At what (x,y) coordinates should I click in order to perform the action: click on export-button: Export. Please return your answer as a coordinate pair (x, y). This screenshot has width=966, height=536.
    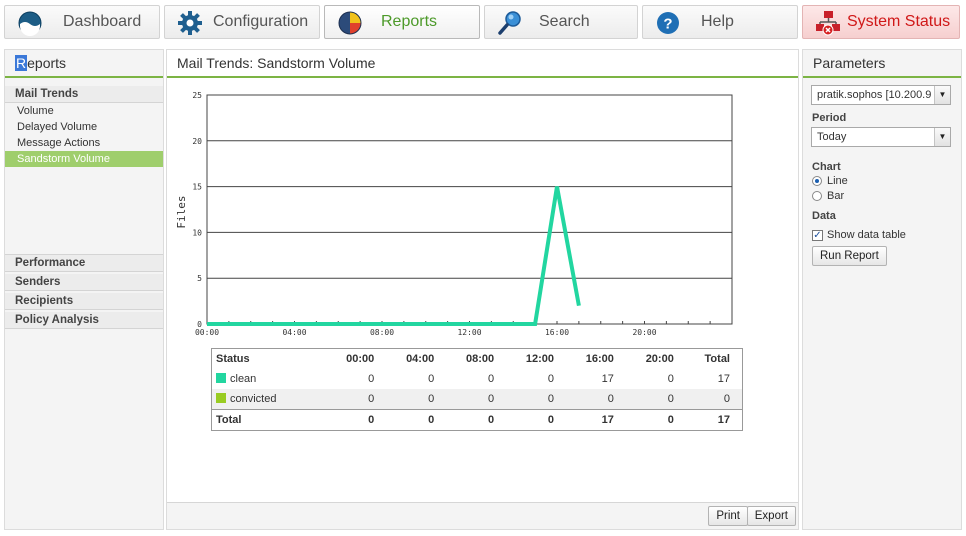
    Looking at the image, I should click on (771, 516).